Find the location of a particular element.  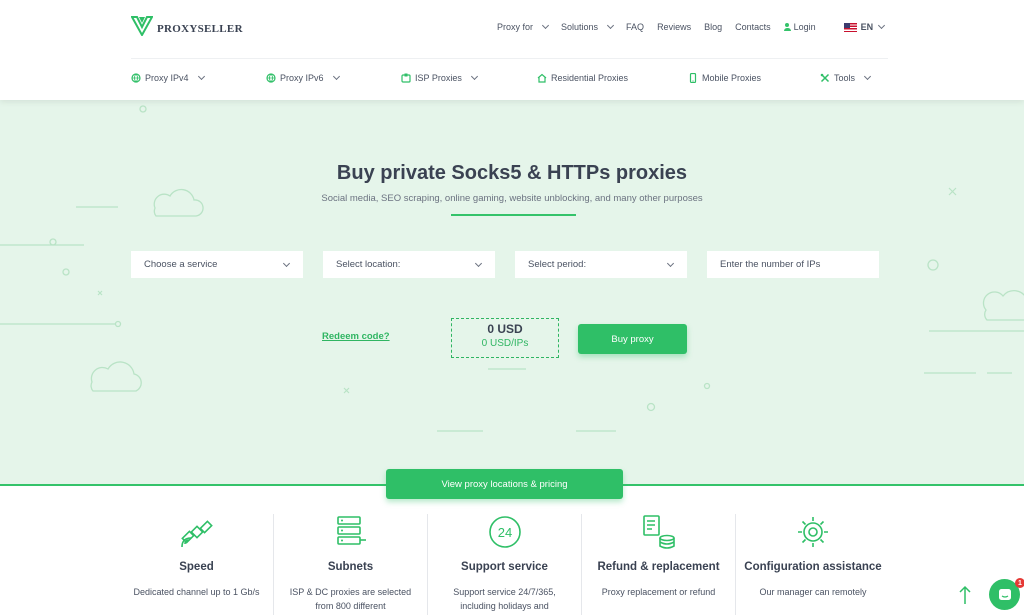

user-icon is located at coordinates (787, 27).